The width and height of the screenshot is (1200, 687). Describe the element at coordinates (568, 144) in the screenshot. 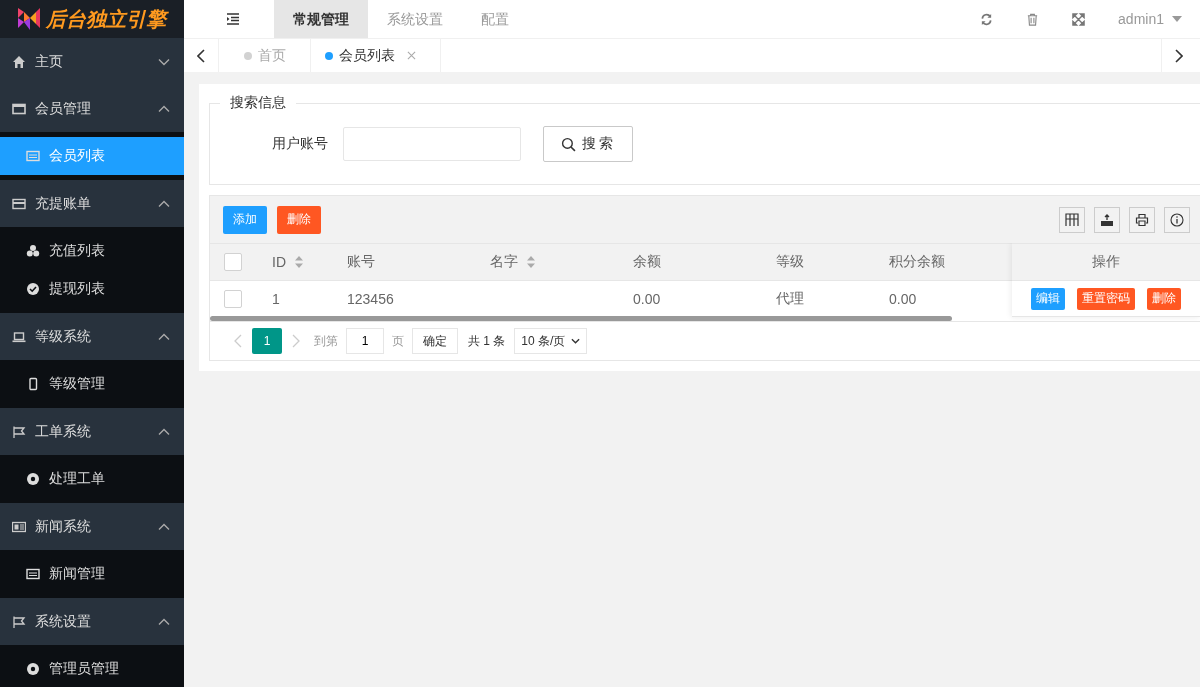

I see `search-icon` at that location.